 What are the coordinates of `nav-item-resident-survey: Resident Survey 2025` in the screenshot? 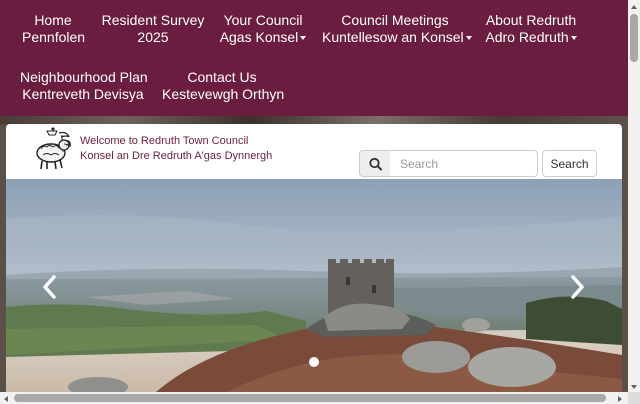 It's located at (153, 29).